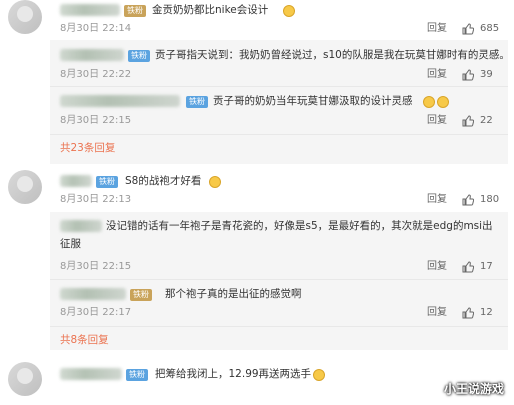 Image resolution: width=514 pixels, height=405 pixels. What do you see at coordinates (210, 10) in the screenshot?
I see `comment-text: 金贡奶奶都比nike会设计` at bounding box center [210, 10].